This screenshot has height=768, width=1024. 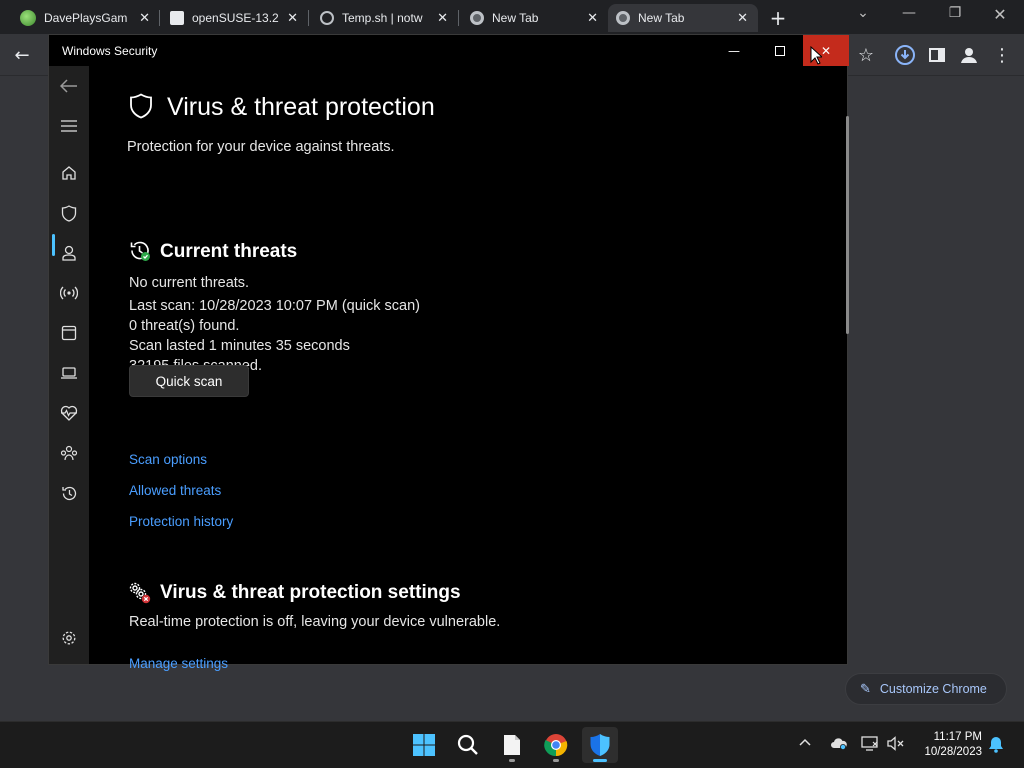 I want to click on scan-duration-line: Scan lasted 1 minutes 35 seconds, so click(x=239, y=346).